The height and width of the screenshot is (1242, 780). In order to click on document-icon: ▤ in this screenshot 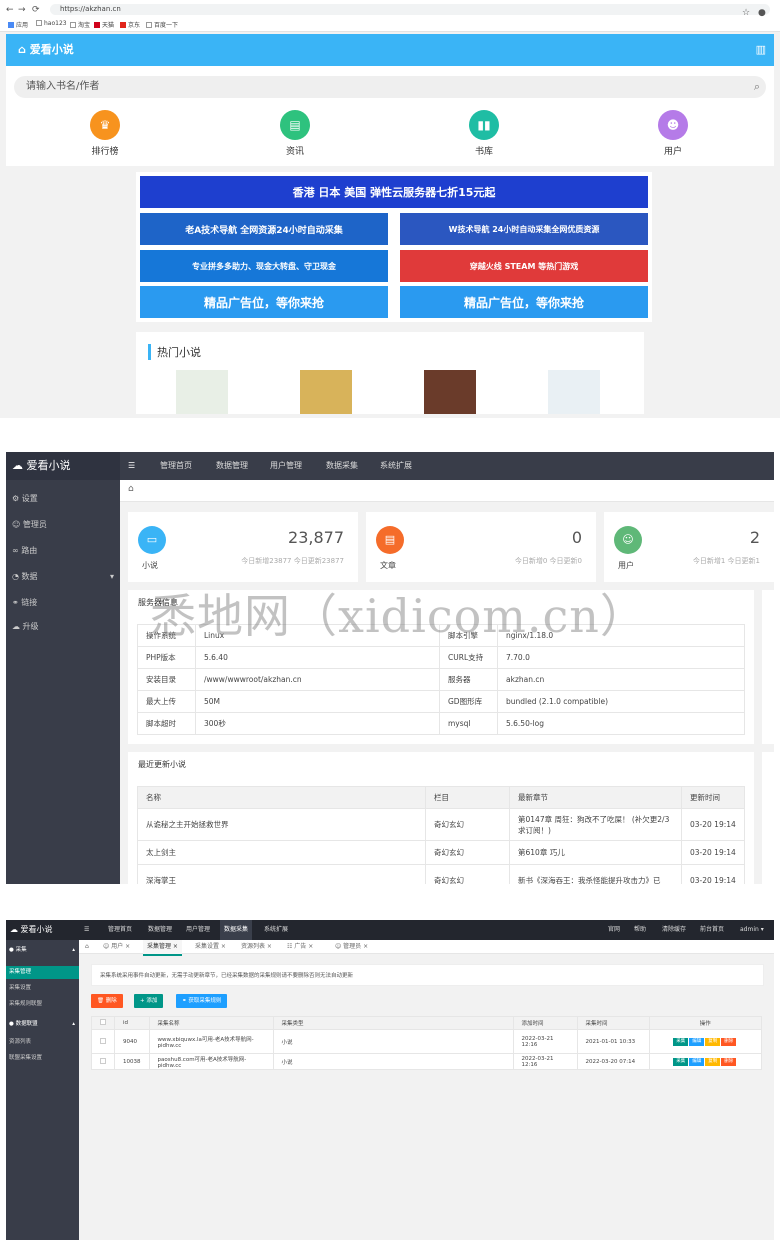, I will do `click(390, 540)`.